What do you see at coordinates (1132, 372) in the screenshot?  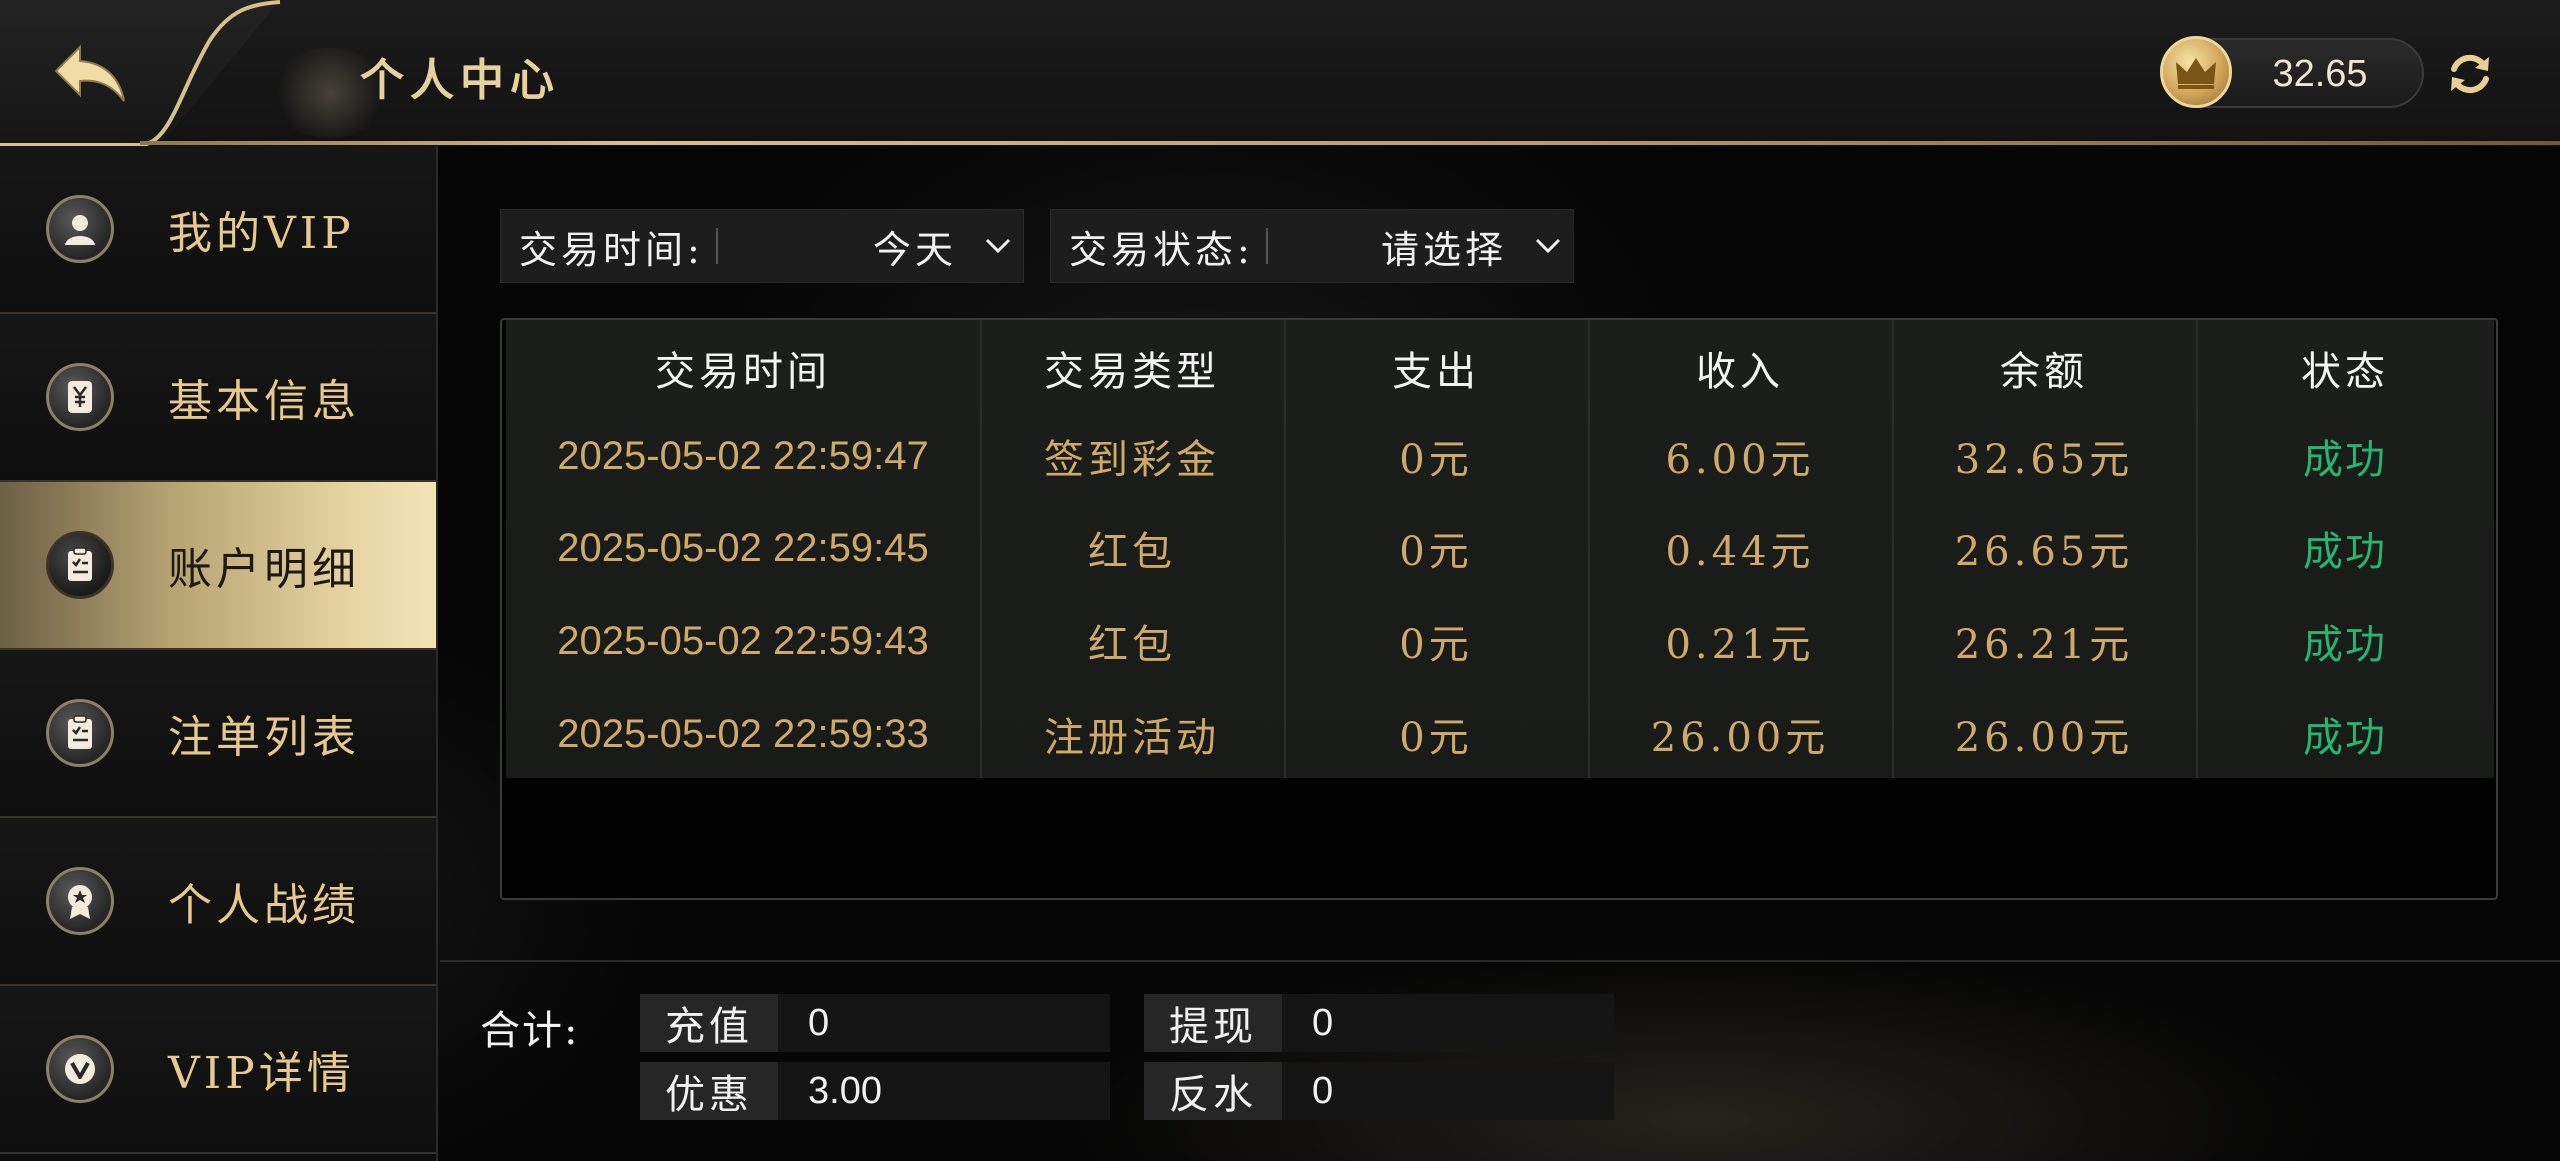 I see `column-header-type: 交易类型` at bounding box center [1132, 372].